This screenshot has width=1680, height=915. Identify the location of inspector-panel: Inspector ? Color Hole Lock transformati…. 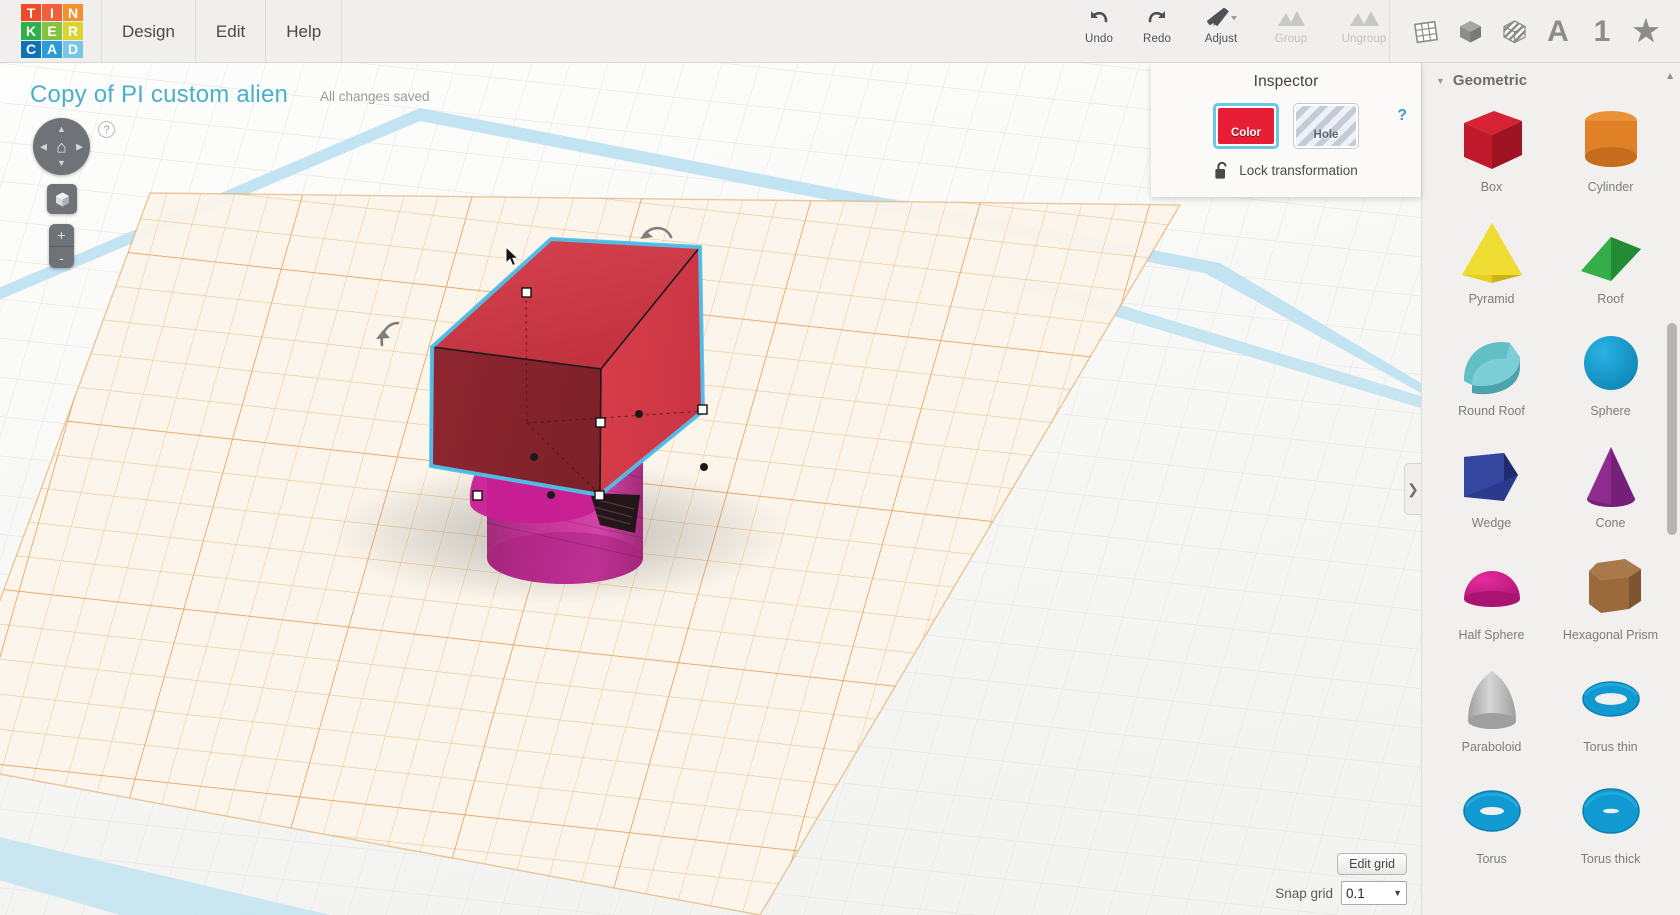
(1286, 130).